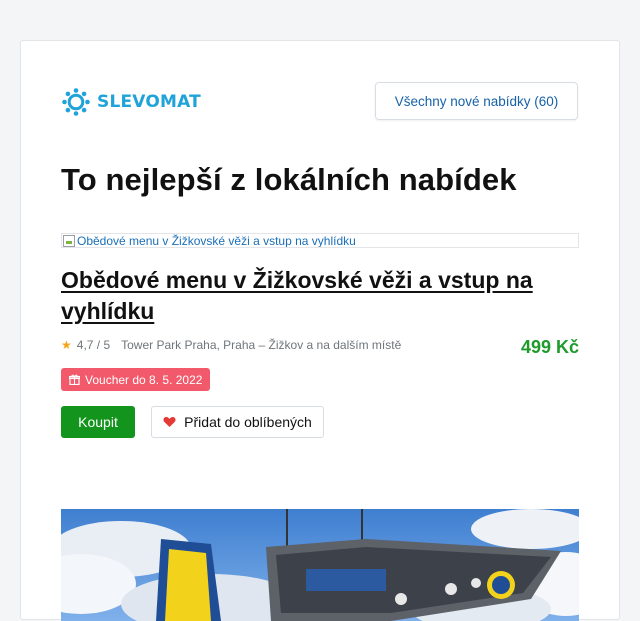 The width and height of the screenshot is (640, 621). What do you see at coordinates (476, 101) in the screenshot?
I see `all-offers-button: Všechny nové nabídky (60)` at bounding box center [476, 101].